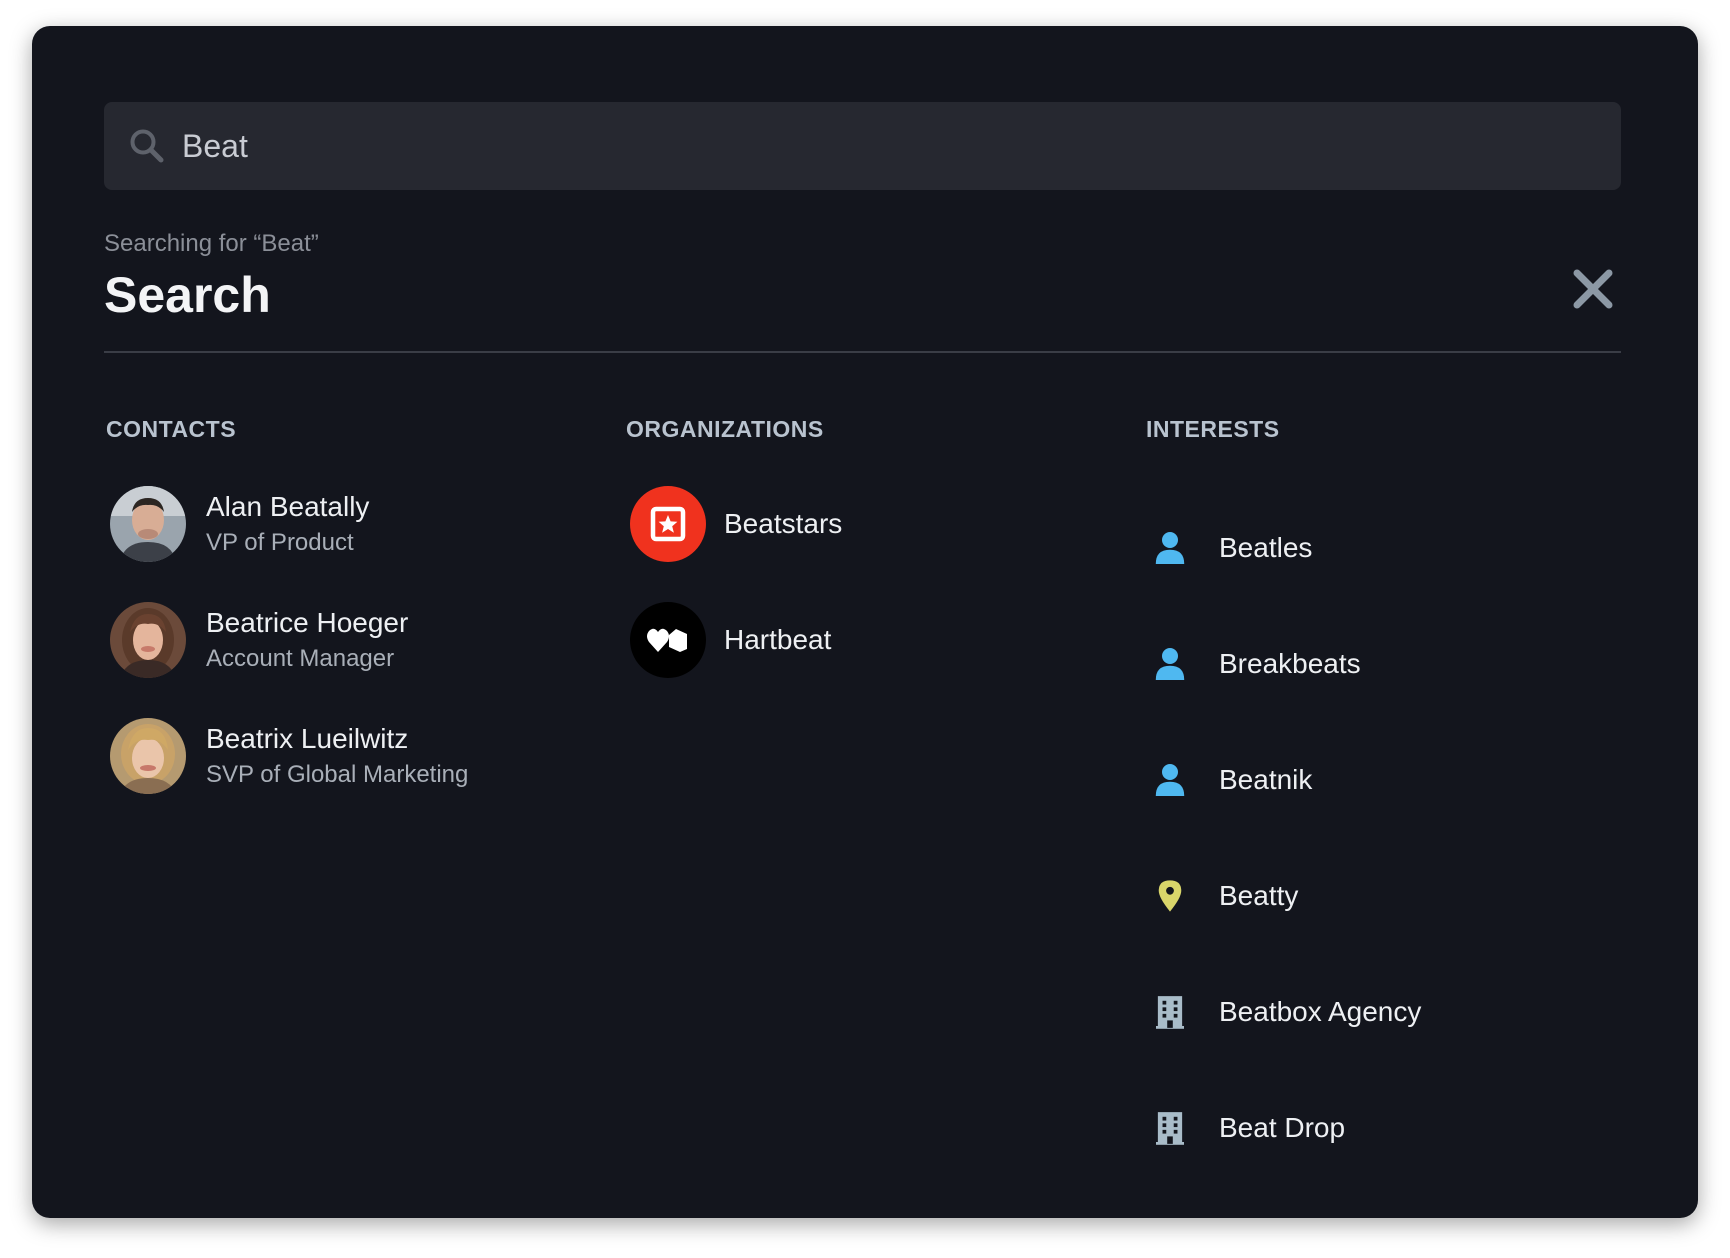 This screenshot has width=1730, height=1258. I want to click on interest-name: Beat Drop, so click(1282, 1127).